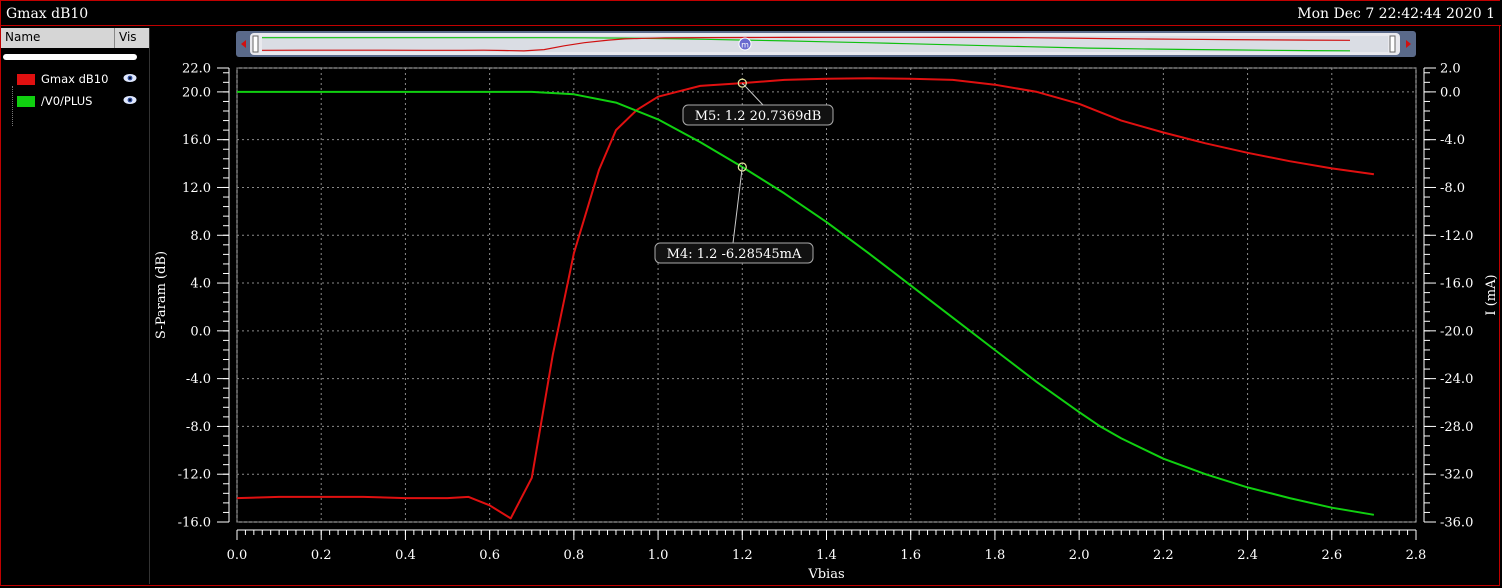 Image resolution: width=1502 pixels, height=588 pixels. I want to click on marker-label: M5: 1.2 20.7369dB, so click(758, 116).